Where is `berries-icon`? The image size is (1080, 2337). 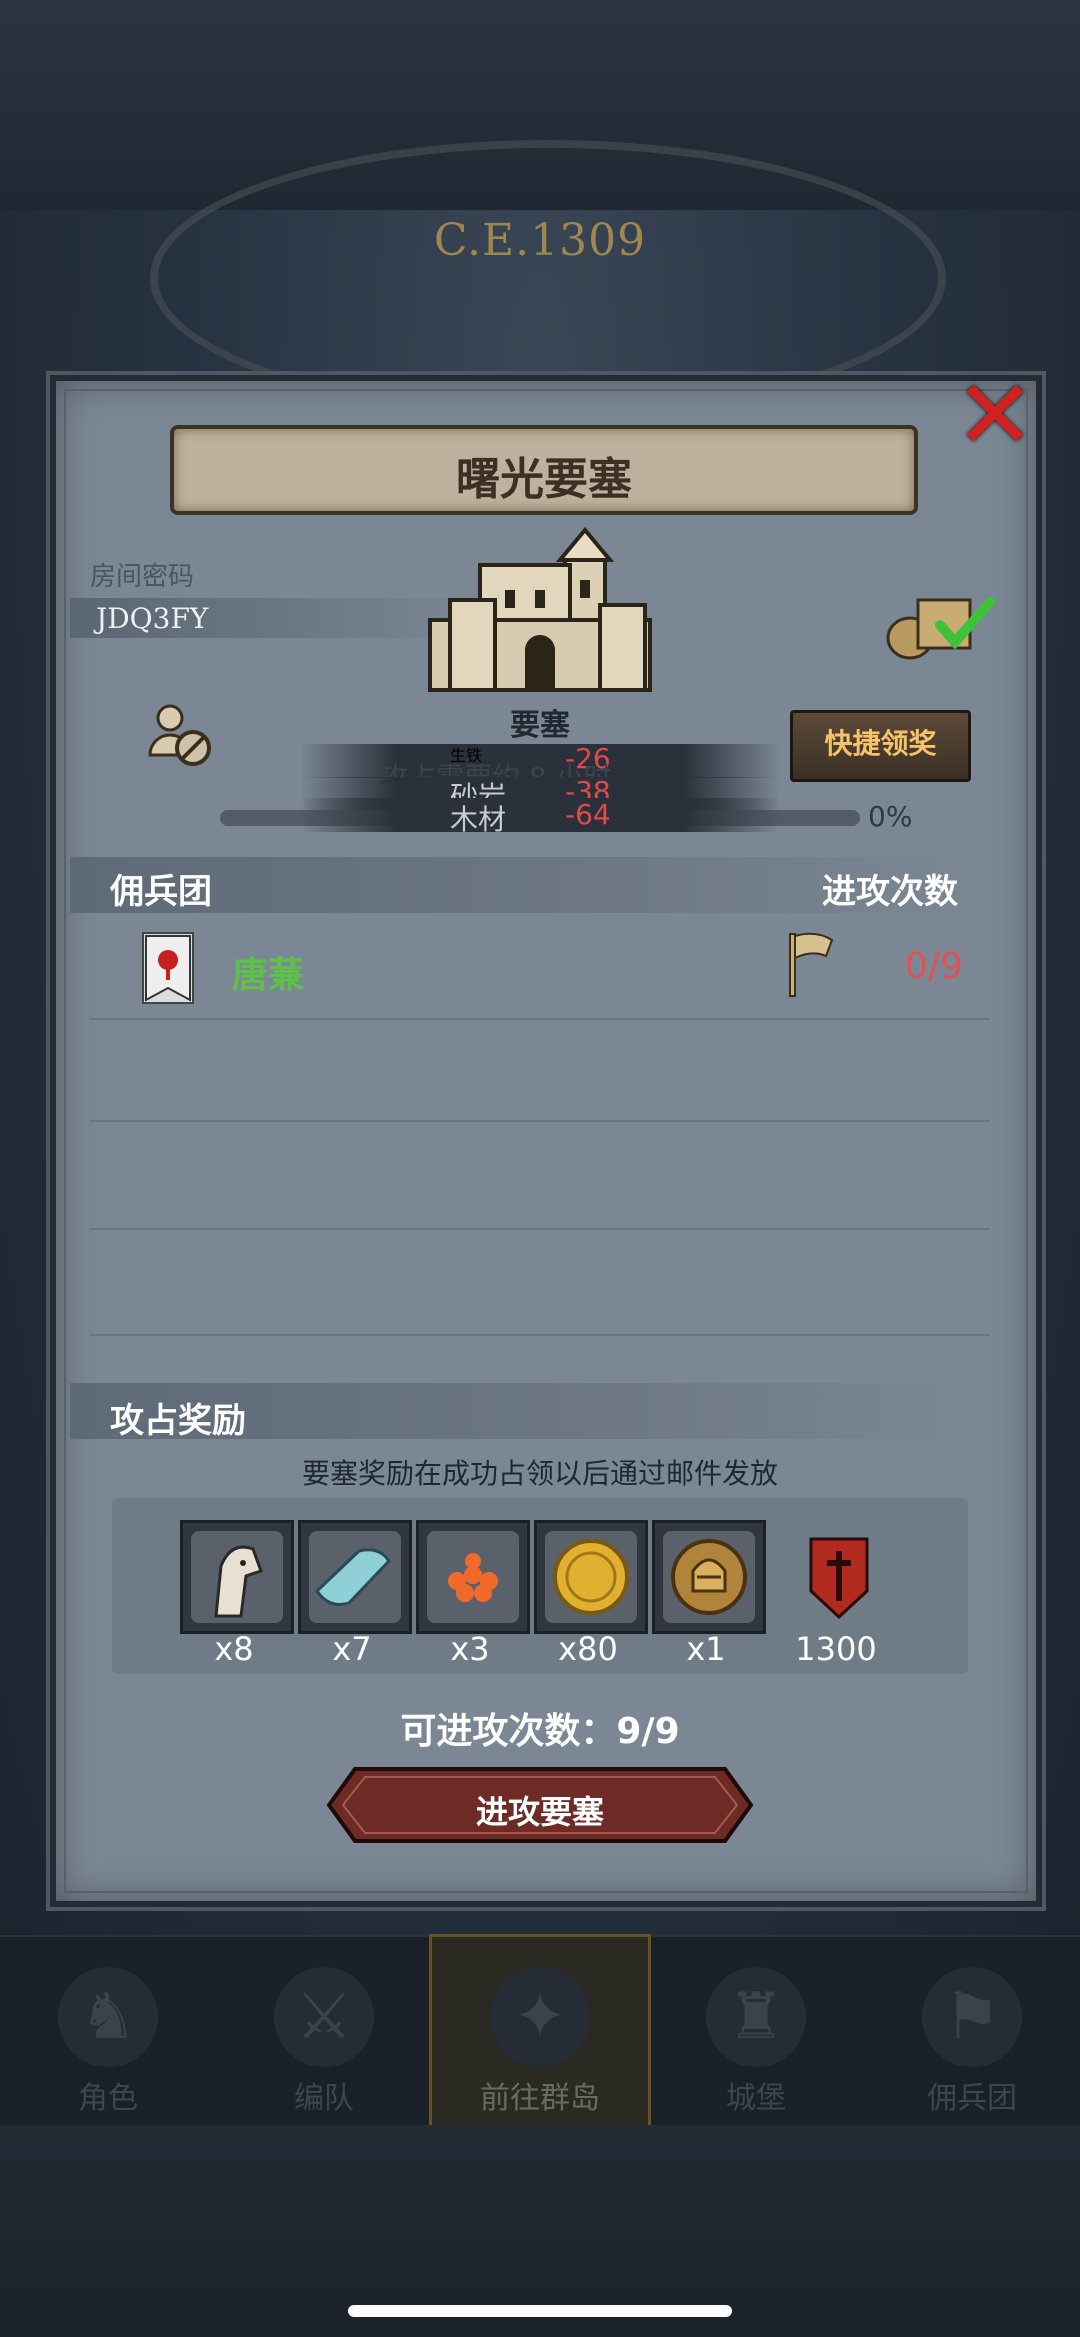
berries-icon is located at coordinates (473, 1577).